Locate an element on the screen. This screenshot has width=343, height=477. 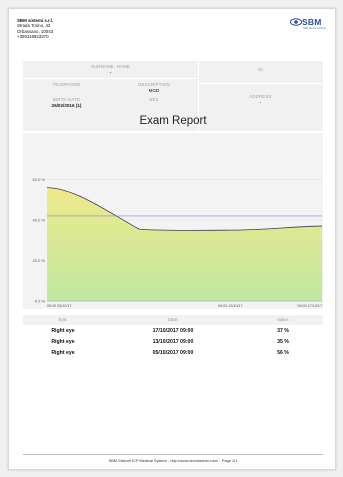
sex-cell: SEX is located at coordinates (154, 100).